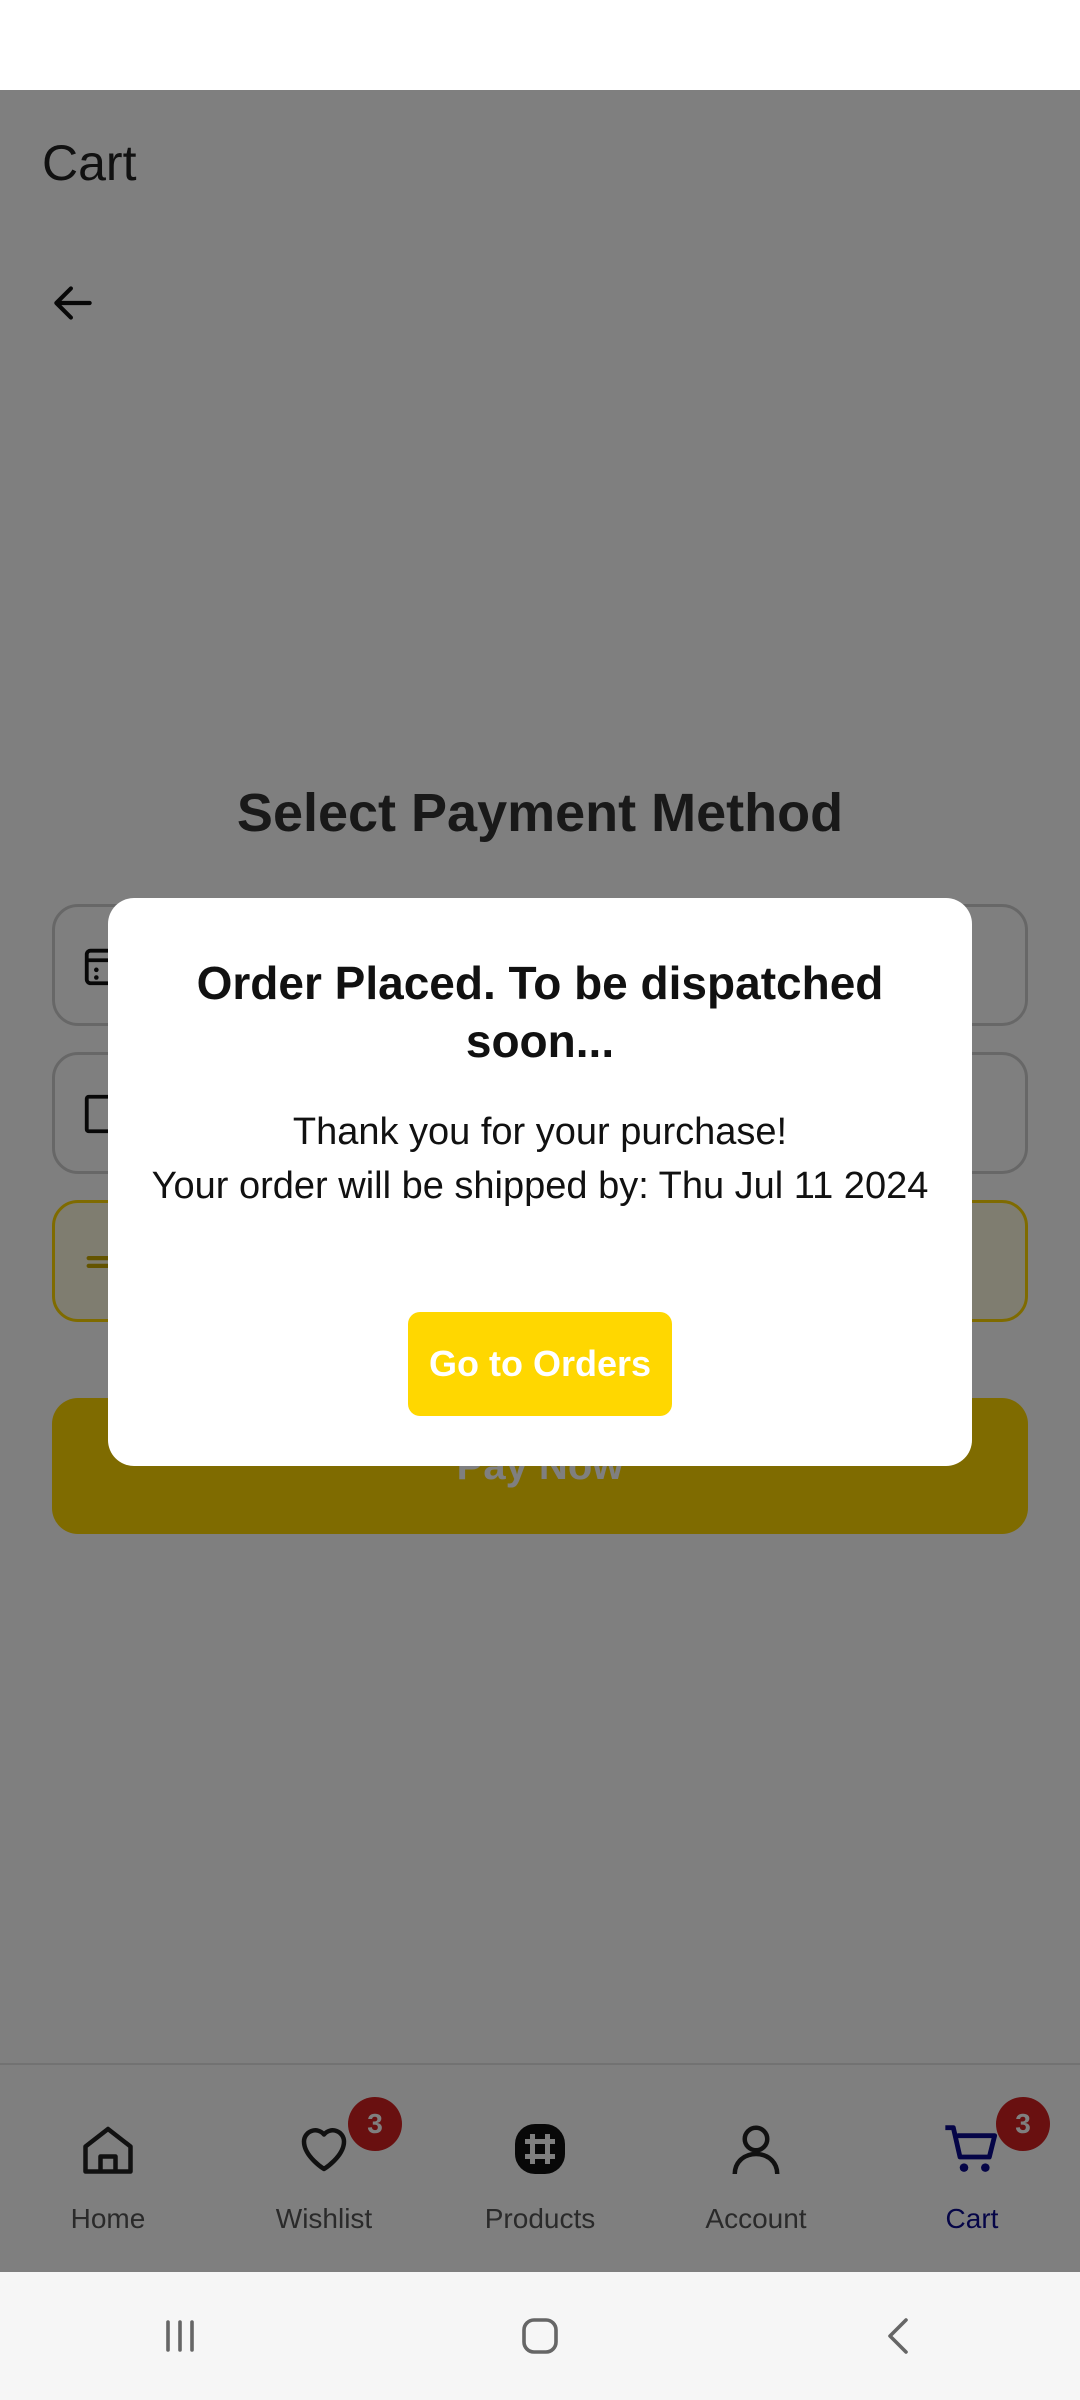  I want to click on home-square-icon, so click(540, 2336).